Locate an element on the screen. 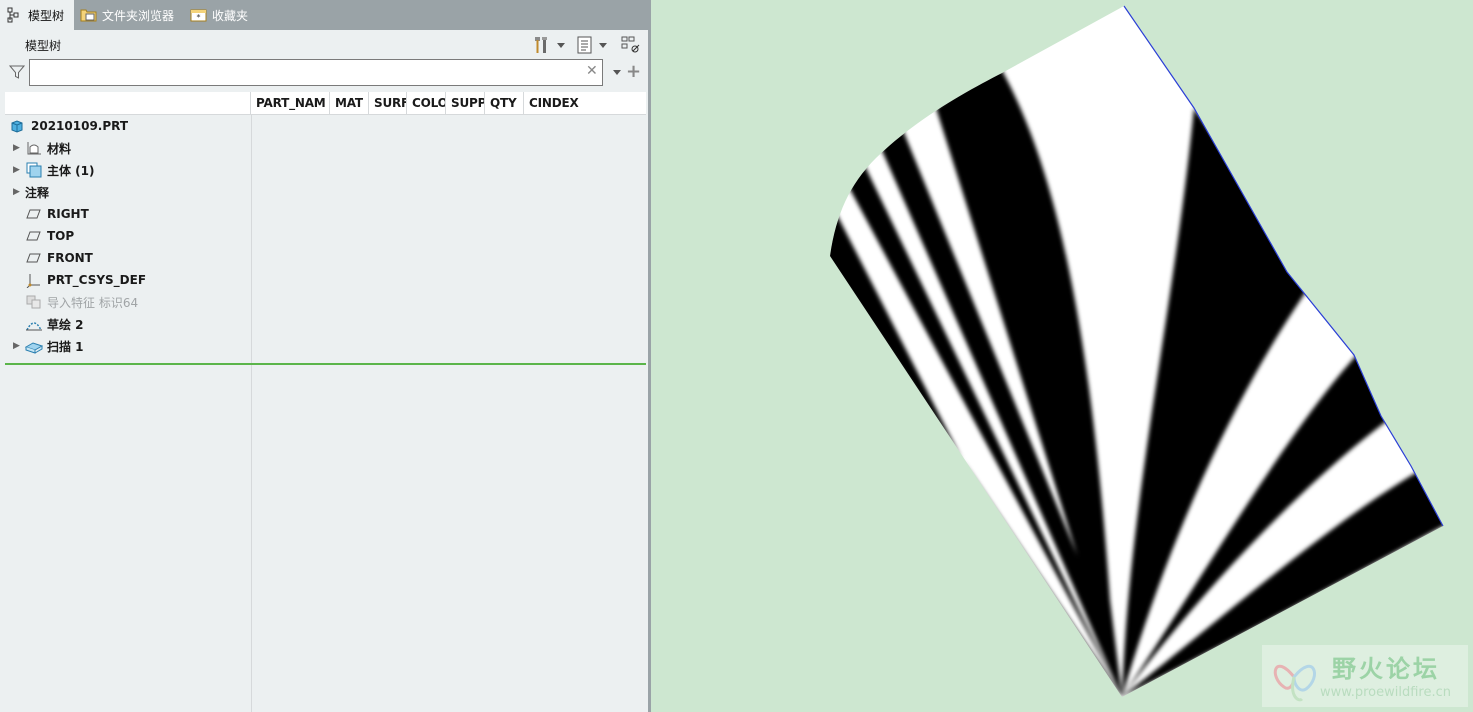 This screenshot has height=712, width=1473. watermark-url: www.proewildfire.cn is located at coordinates (1385, 692).